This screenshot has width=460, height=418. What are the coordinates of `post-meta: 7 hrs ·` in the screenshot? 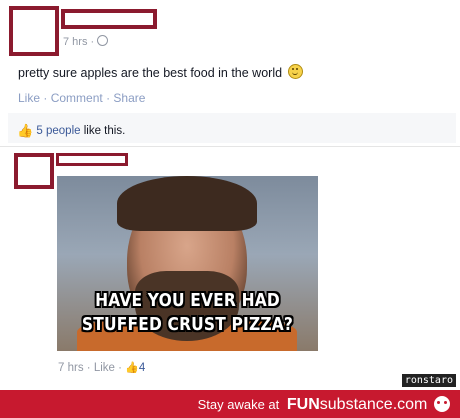 It's located at (86, 41).